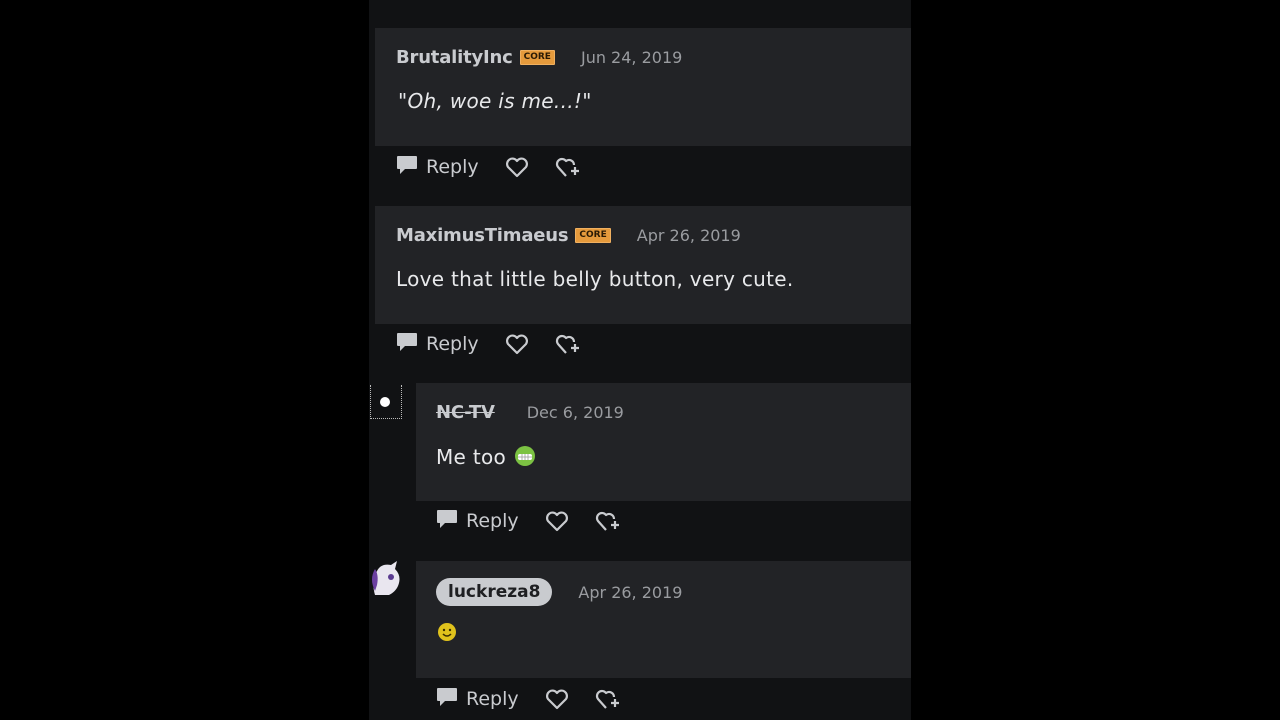 Image resolution: width=1280 pixels, height=720 pixels. What do you see at coordinates (631, 57) in the screenshot?
I see `comment-date: Jun 24, 2019` at bounding box center [631, 57].